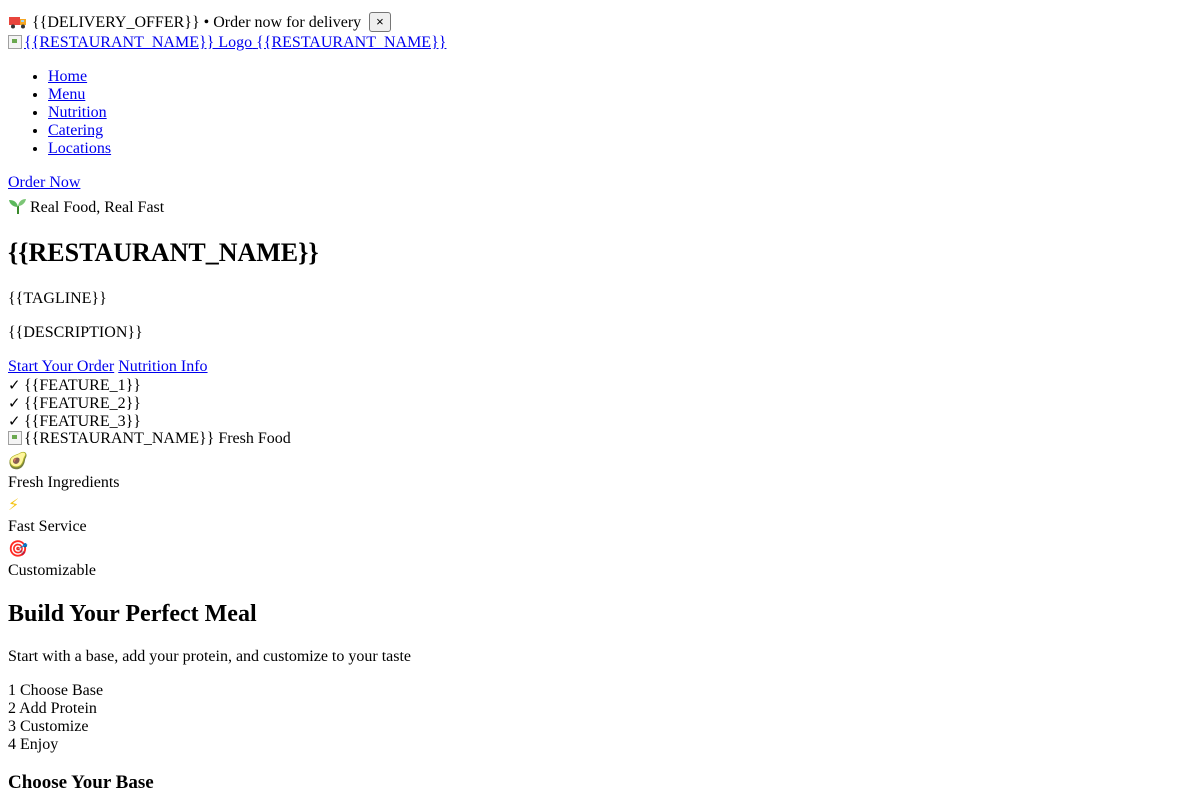 The height and width of the screenshot is (800, 1200). What do you see at coordinates (600, 183) in the screenshot?
I see `order-now-link: Order Now` at bounding box center [600, 183].